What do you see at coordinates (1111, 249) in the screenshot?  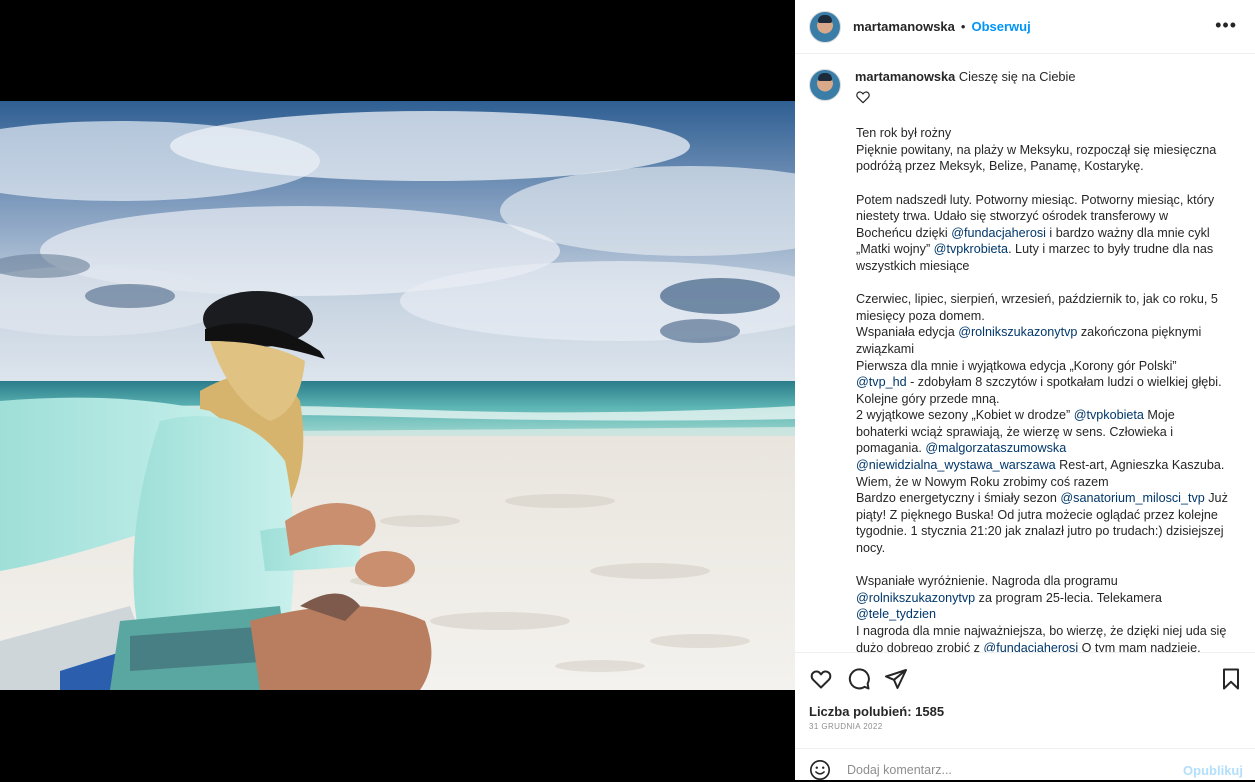 I see `caption-fragment: . Luty i marzec to były trudne dla nas` at bounding box center [1111, 249].